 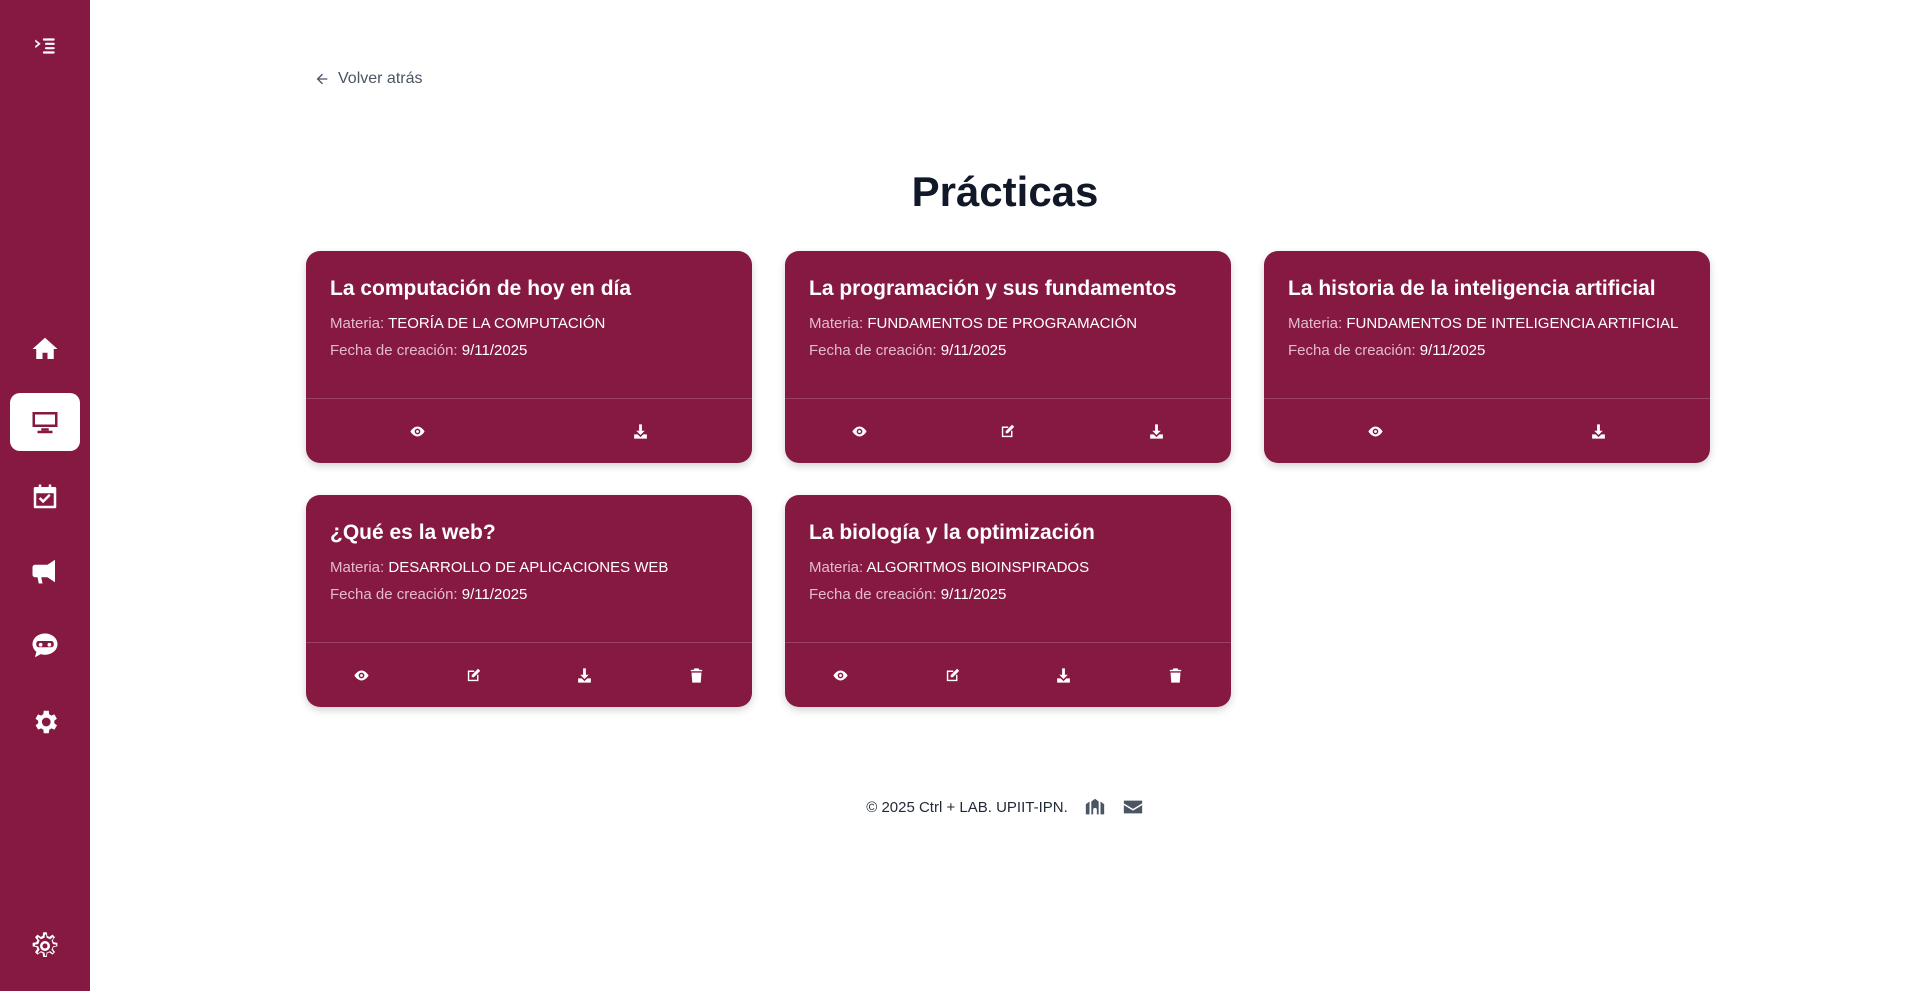 I want to click on sidebar-item-home, so click(x=45, y=349).